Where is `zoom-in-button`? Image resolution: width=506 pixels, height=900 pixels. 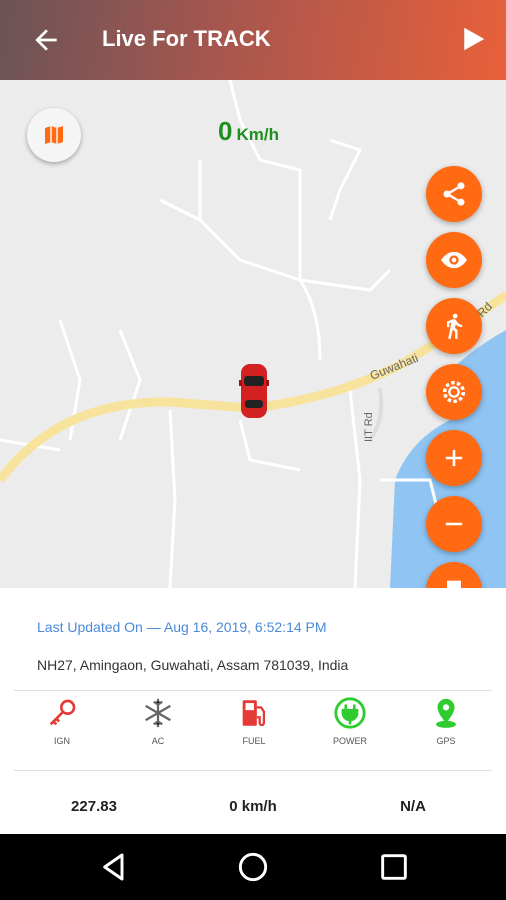
zoom-in-button is located at coordinates (454, 458).